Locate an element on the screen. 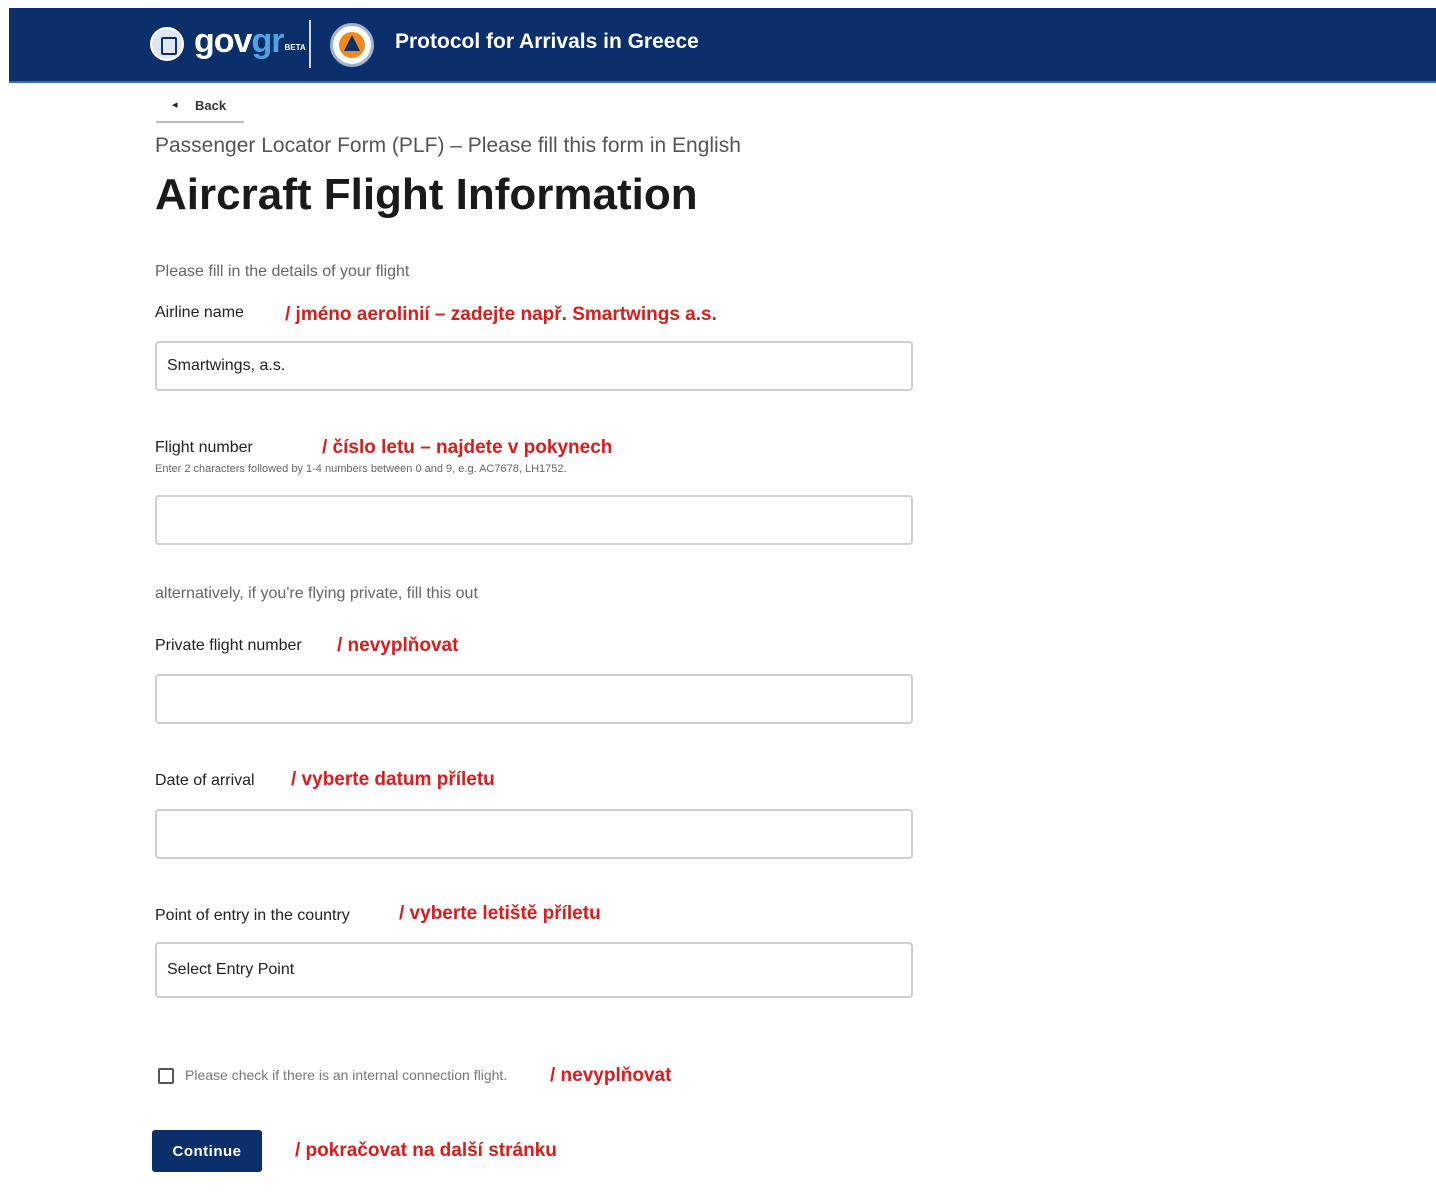 This screenshot has height=1200, width=1436. continue-button: Continue is located at coordinates (207, 1151).